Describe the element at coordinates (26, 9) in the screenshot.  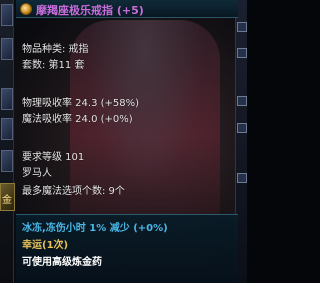
I see `gem-icon` at that location.